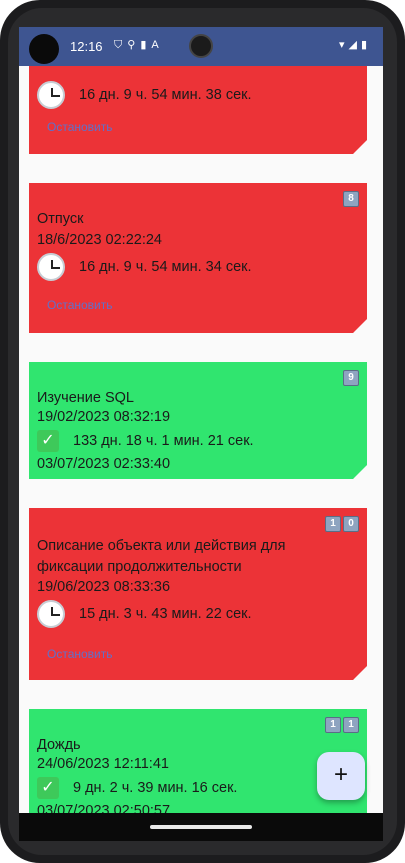 The height and width of the screenshot is (863, 405). Describe the element at coordinates (165, 267) in the screenshot. I see `duration-text: 16 дн. 9 ч. 54 мин. 34 сек.` at that location.